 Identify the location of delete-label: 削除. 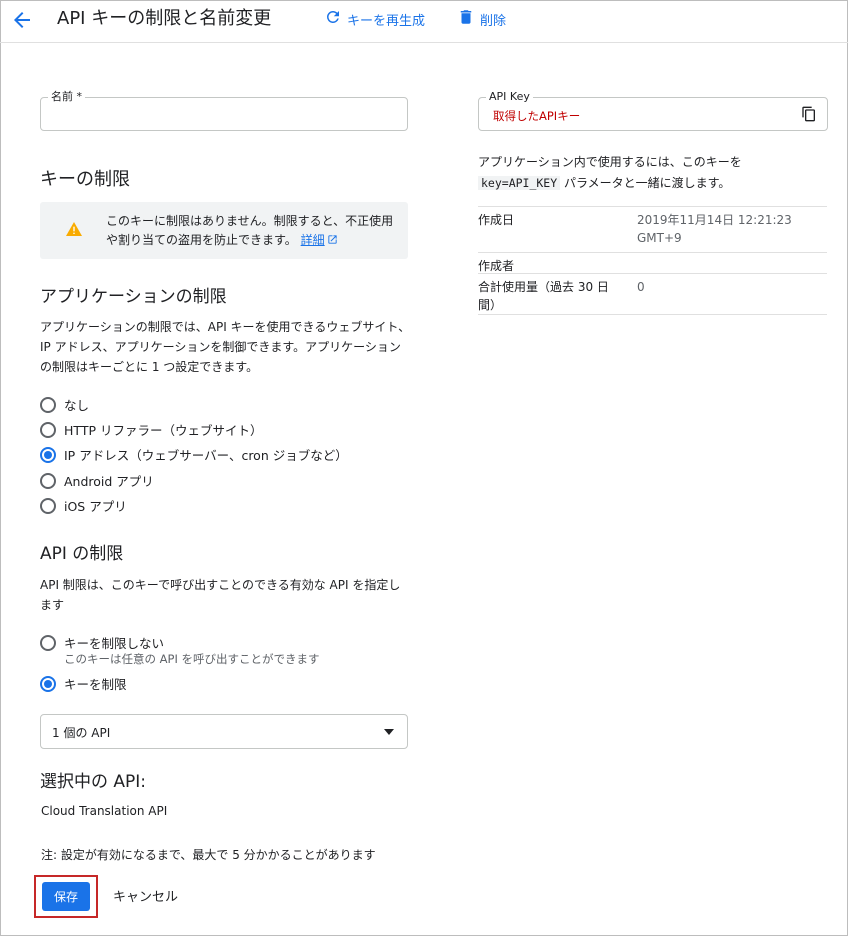
(493, 21).